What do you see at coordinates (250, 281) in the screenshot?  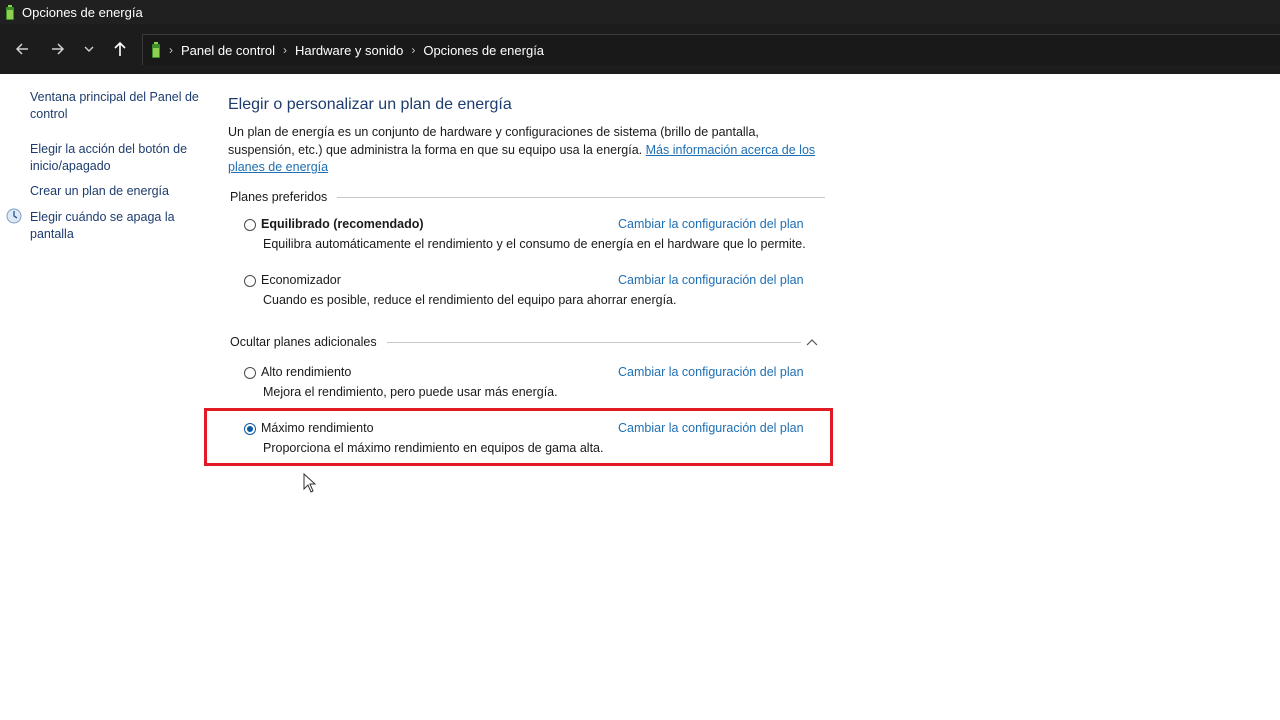 I see `radio-economizador` at bounding box center [250, 281].